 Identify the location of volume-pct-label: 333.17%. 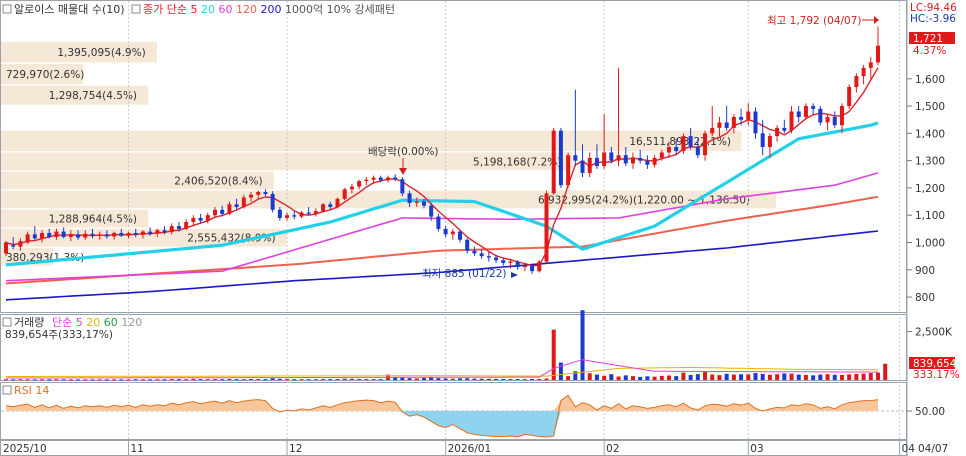
(936, 375).